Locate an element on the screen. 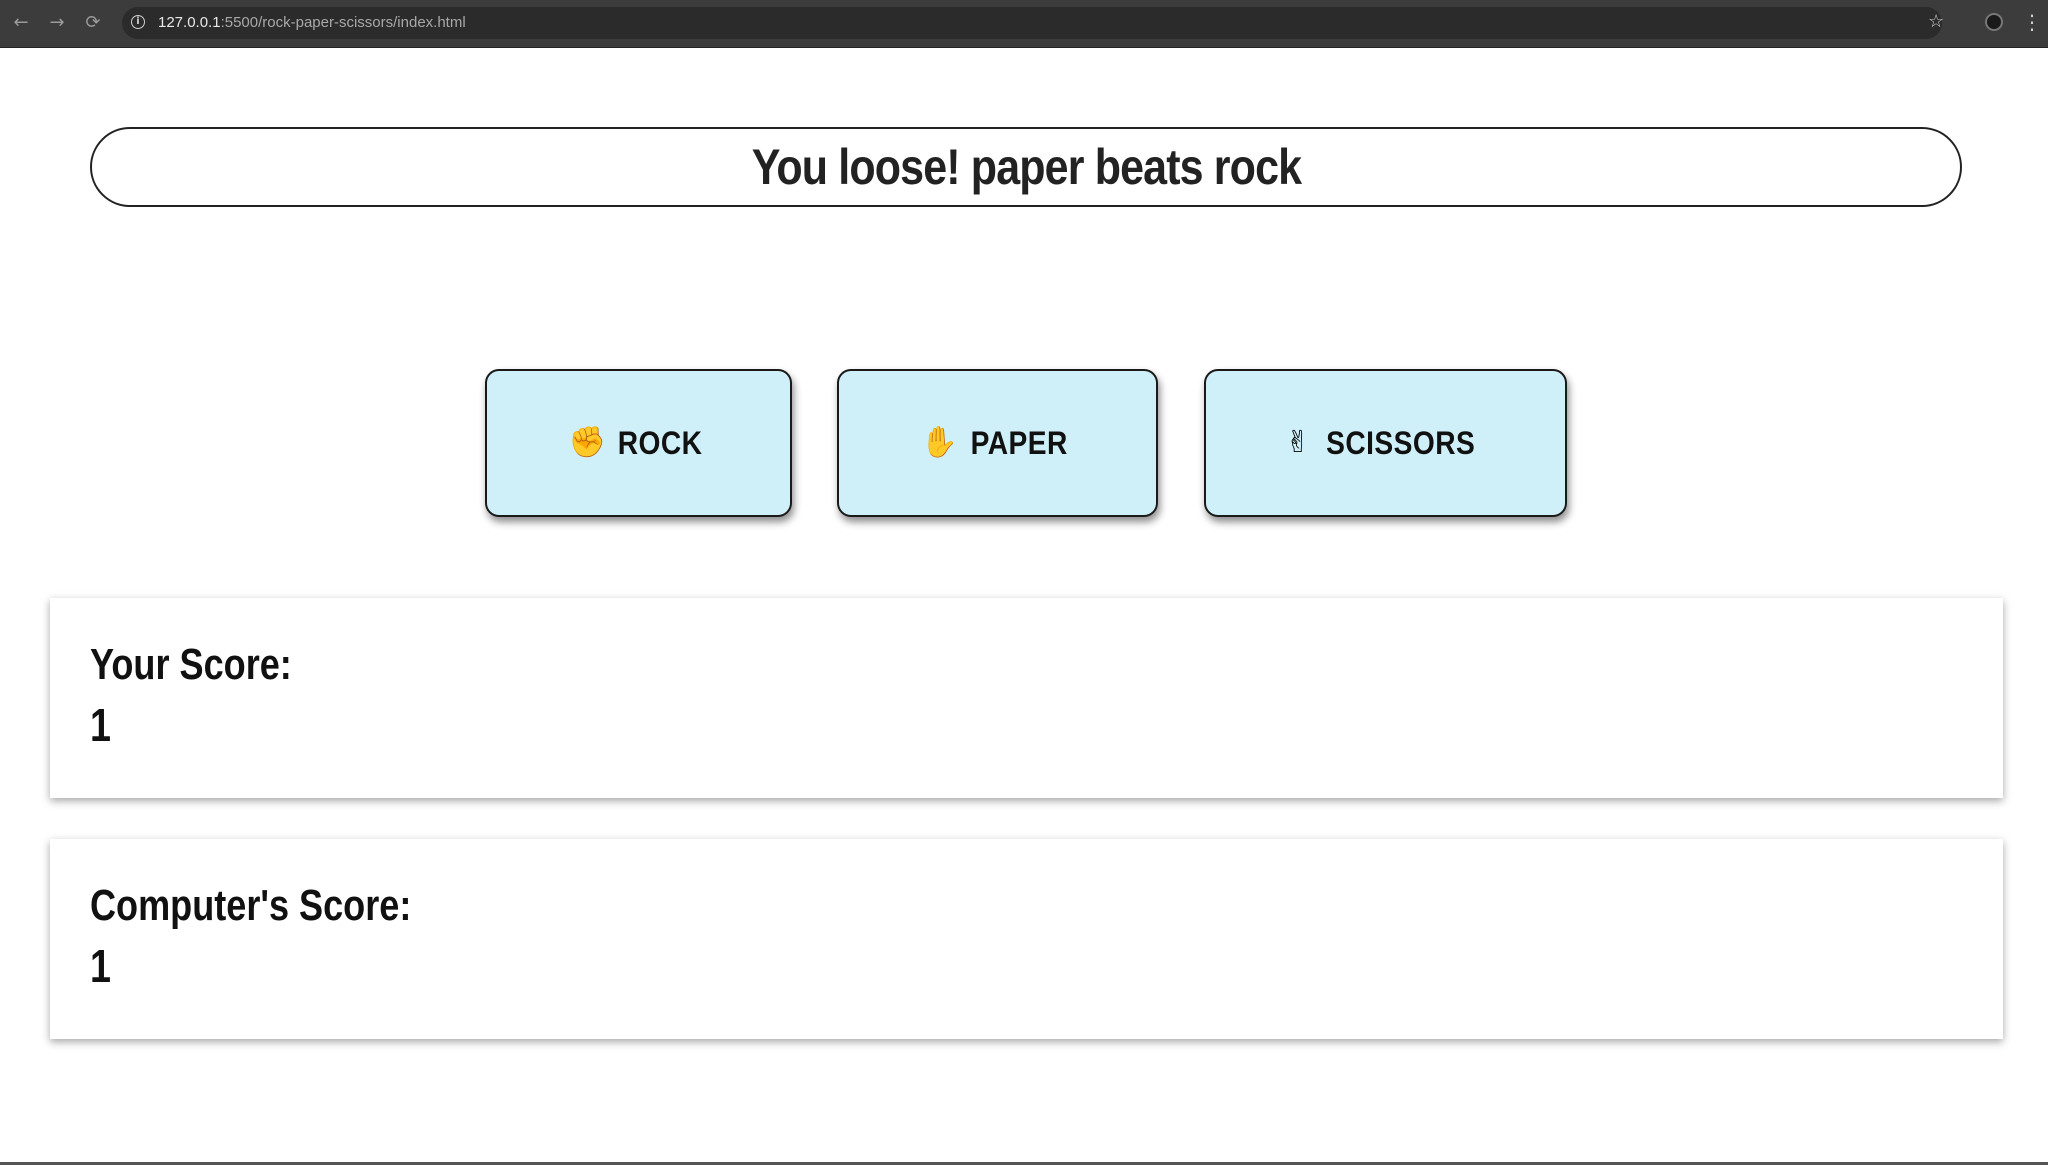  scissors-hand-icon: ✌ is located at coordinates (1298, 442).